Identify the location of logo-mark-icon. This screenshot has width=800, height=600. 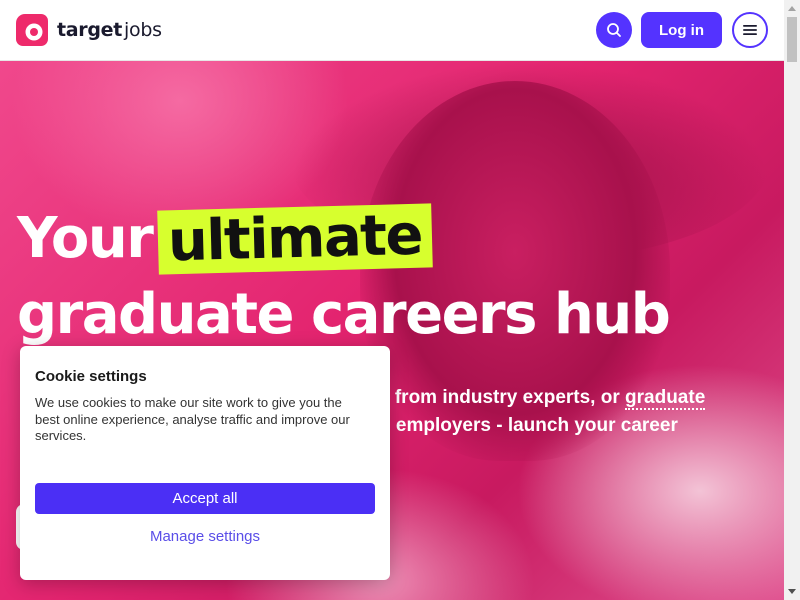
(32, 30).